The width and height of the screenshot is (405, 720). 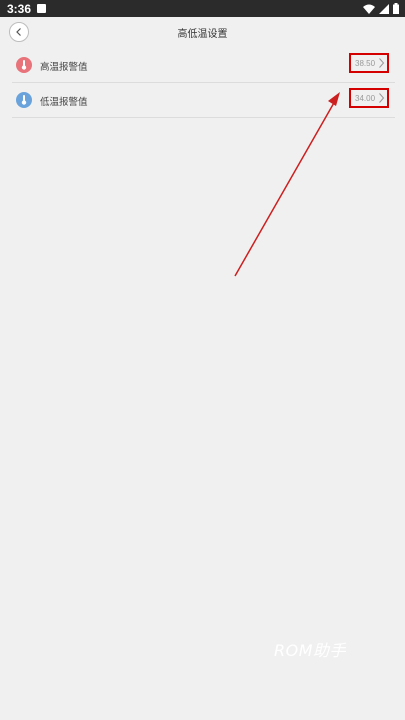 I want to click on status-icons, so click(x=381, y=8).